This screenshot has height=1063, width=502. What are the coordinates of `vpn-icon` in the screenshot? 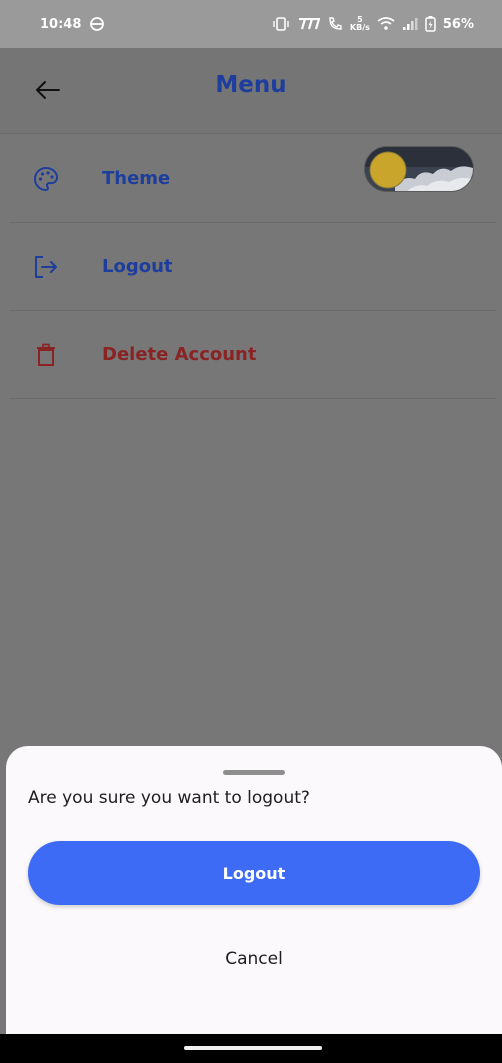 It's located at (97, 24).